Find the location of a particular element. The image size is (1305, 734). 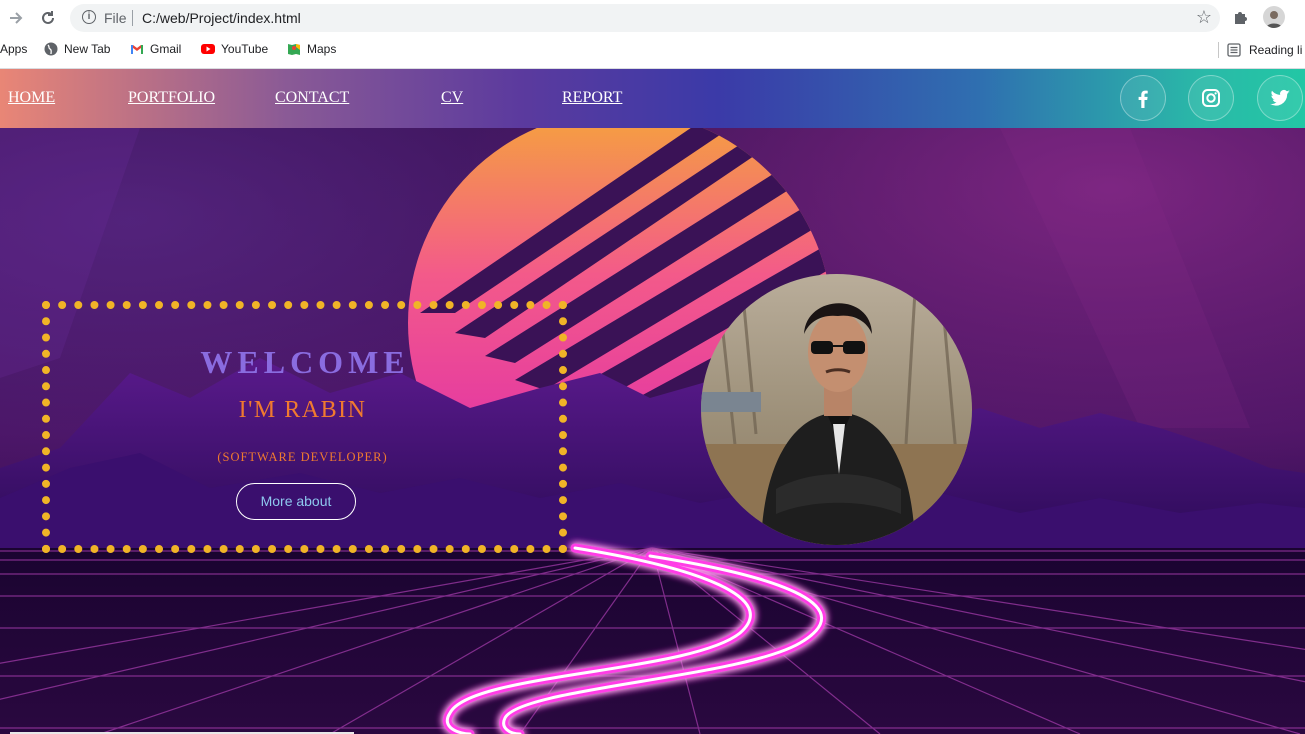

bookmark-gmail: Gmail is located at coordinates (155, 49).